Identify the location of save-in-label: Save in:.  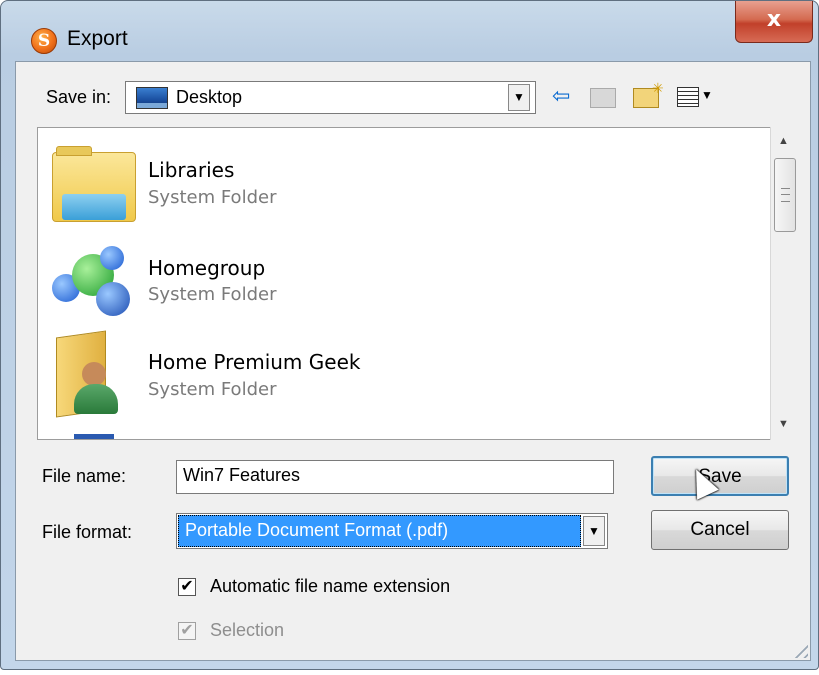
(79, 97).